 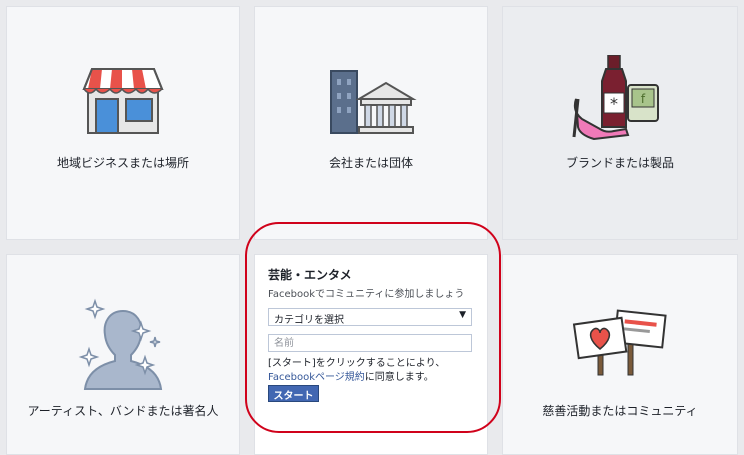 I want to click on bank-building-icon, so click(x=371, y=103).